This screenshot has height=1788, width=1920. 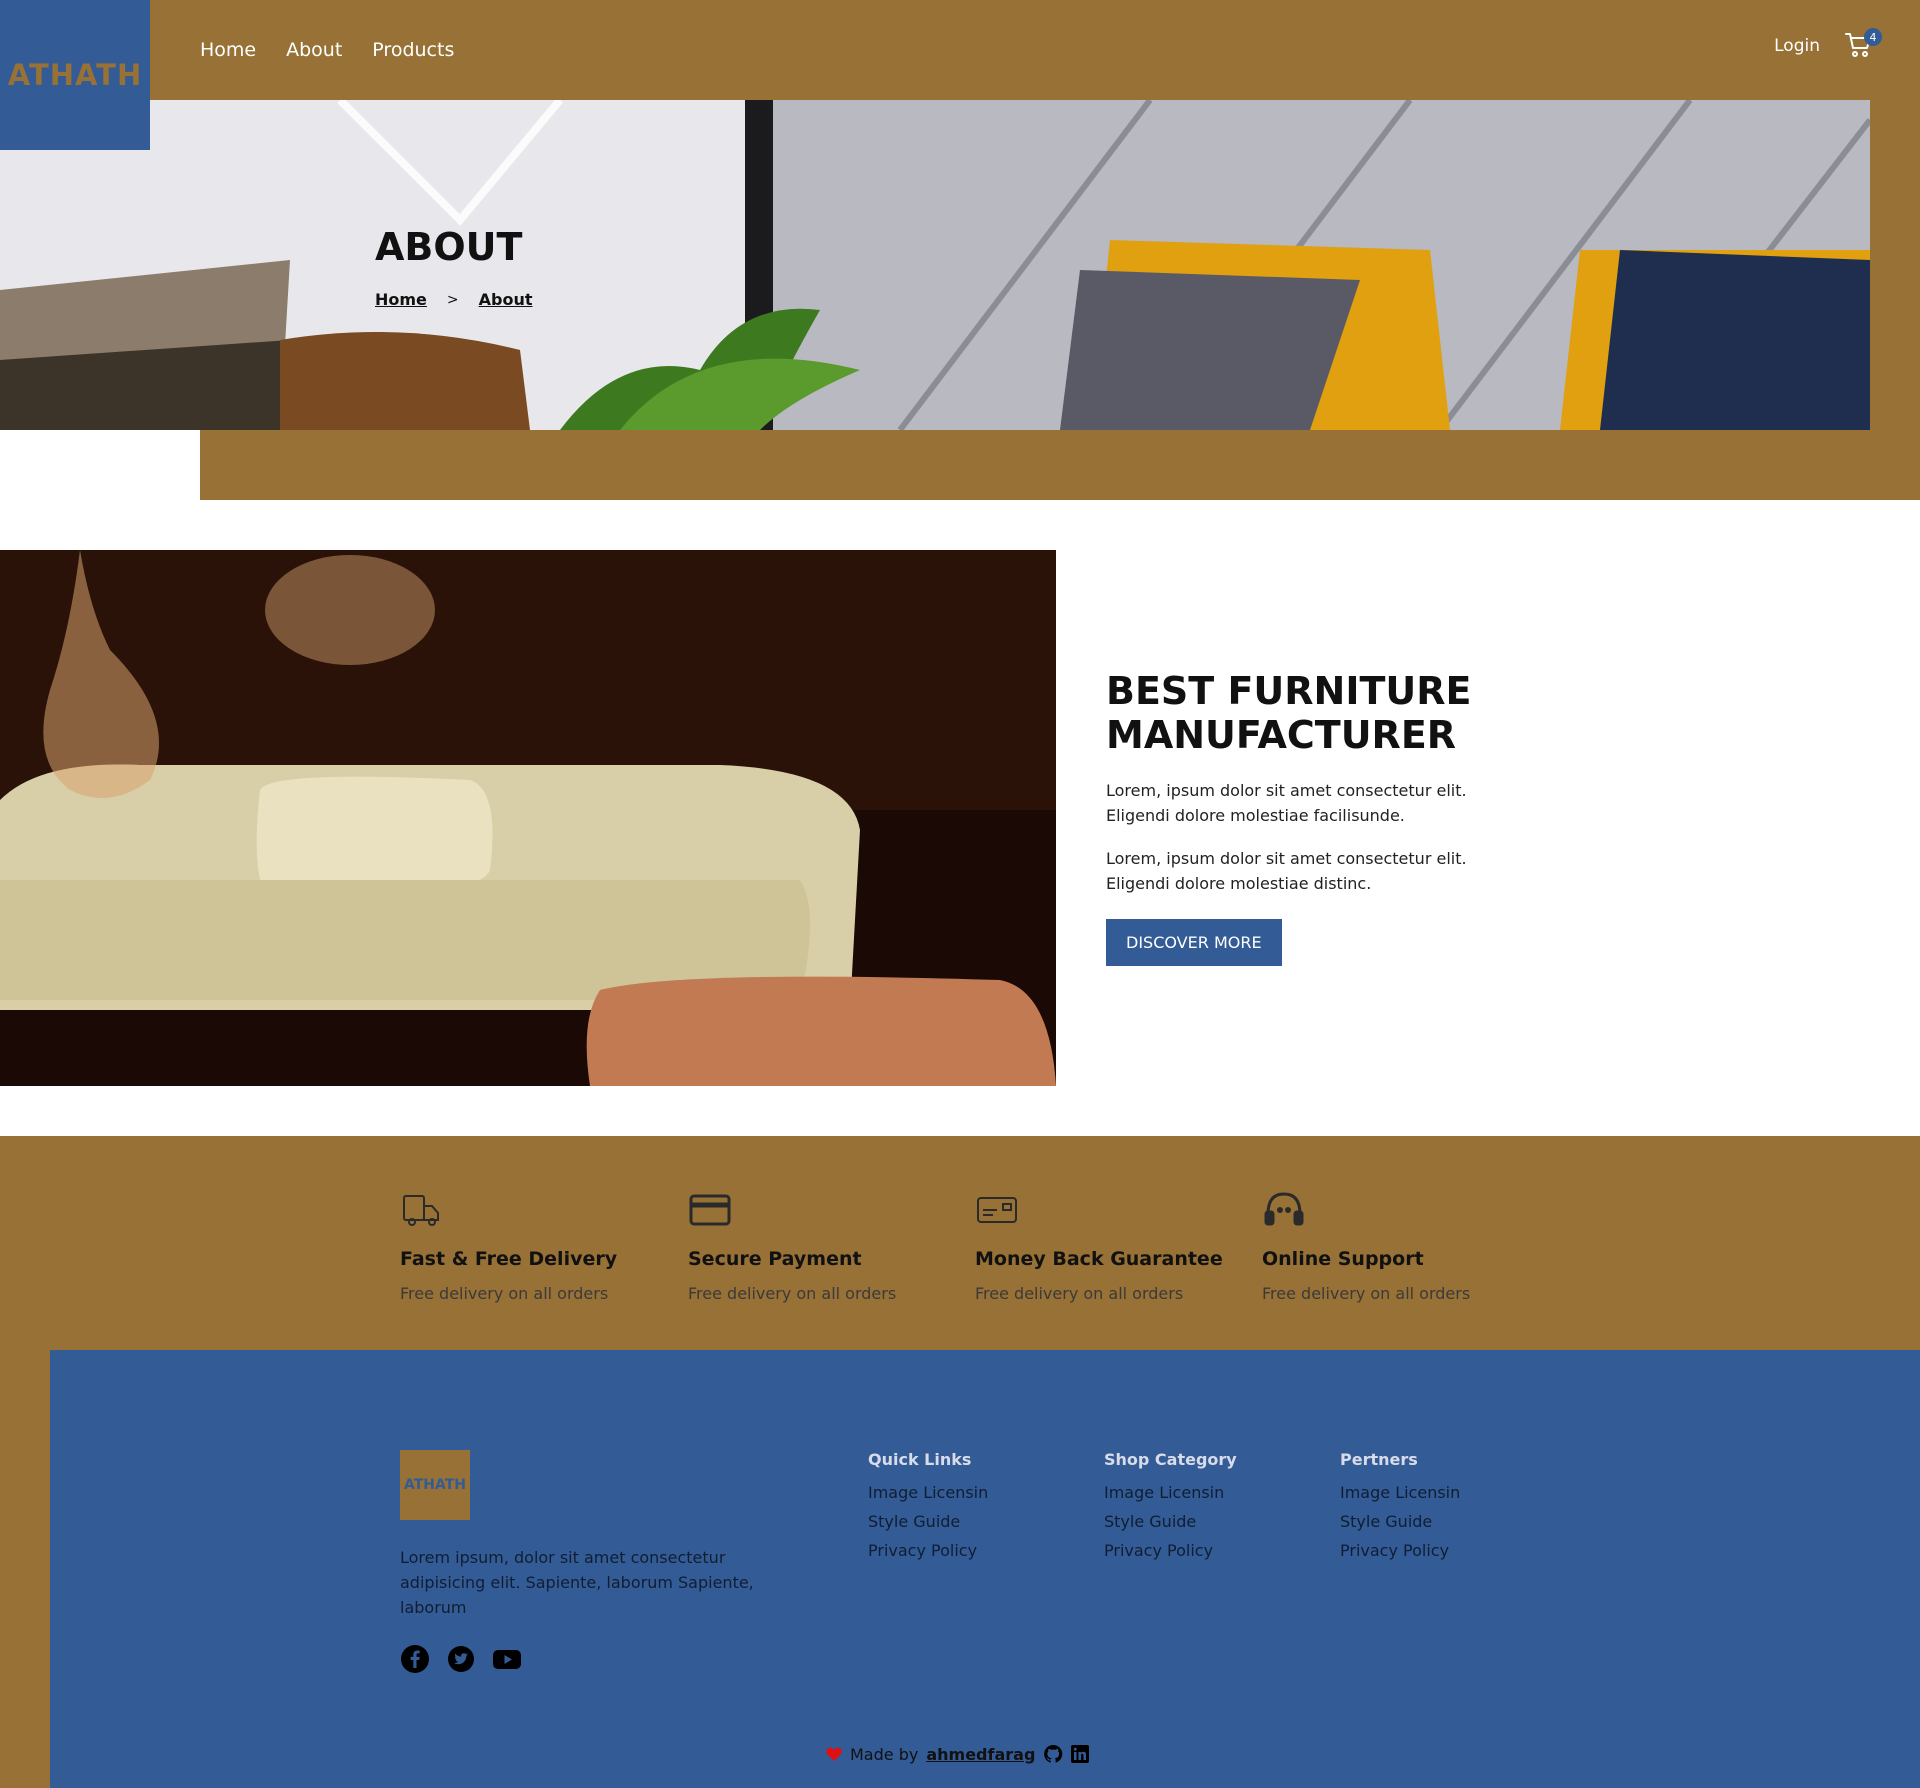 What do you see at coordinates (1797, 46) in the screenshot?
I see `login-link: Login` at bounding box center [1797, 46].